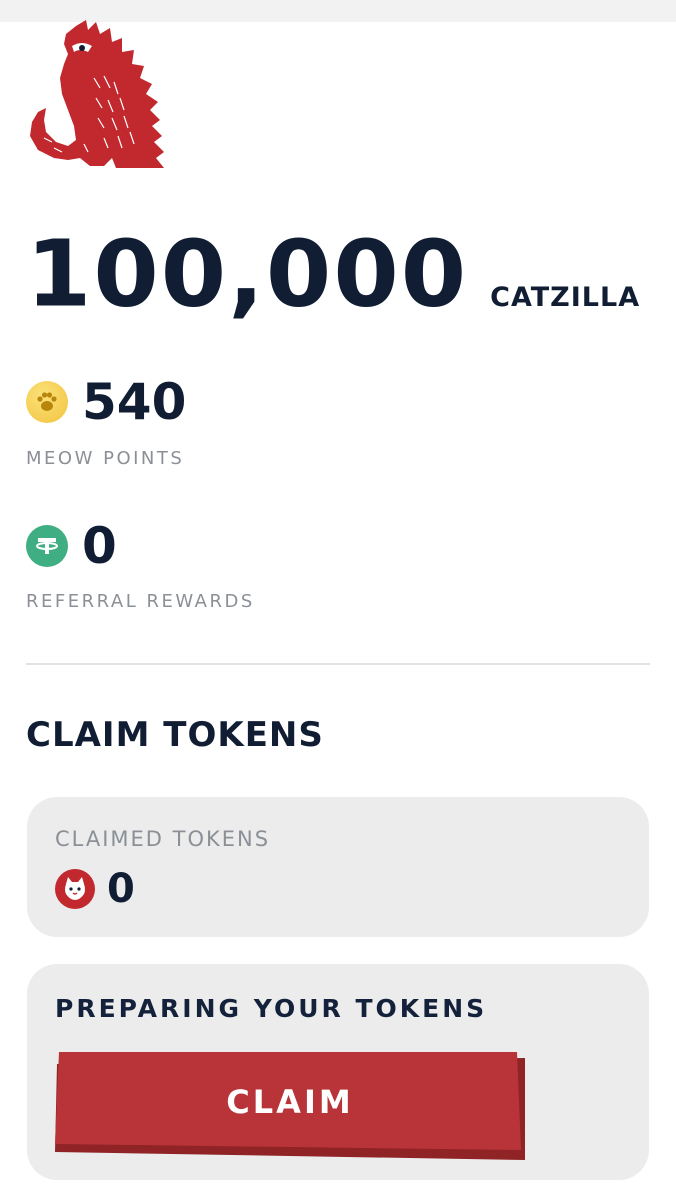 The width and height of the screenshot is (676, 1200). What do you see at coordinates (75, 889) in the screenshot?
I see `catzilla-token-icon` at bounding box center [75, 889].